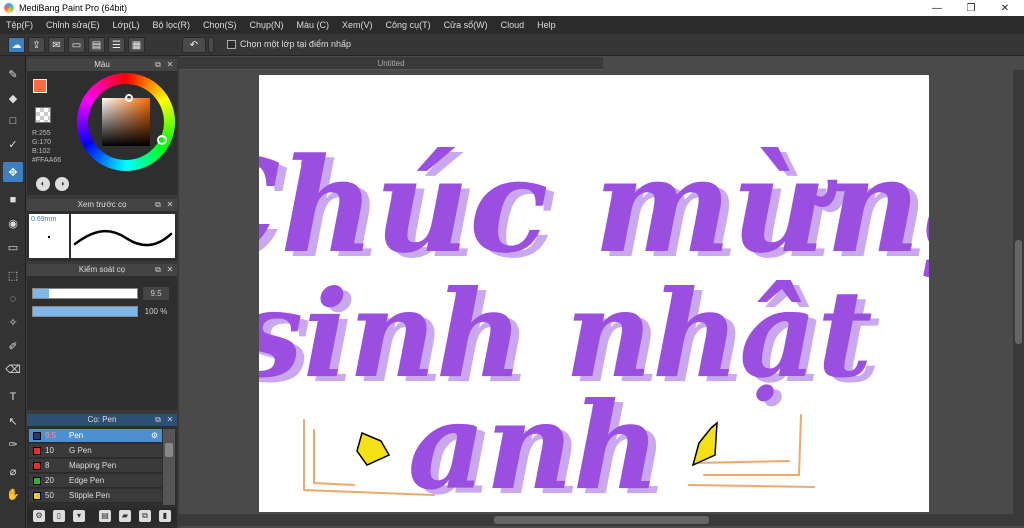 This screenshot has width=1024, height=528. What do you see at coordinates (93, 465) in the screenshot?
I see `brush-item-name: Mapping Pen` at bounding box center [93, 465].